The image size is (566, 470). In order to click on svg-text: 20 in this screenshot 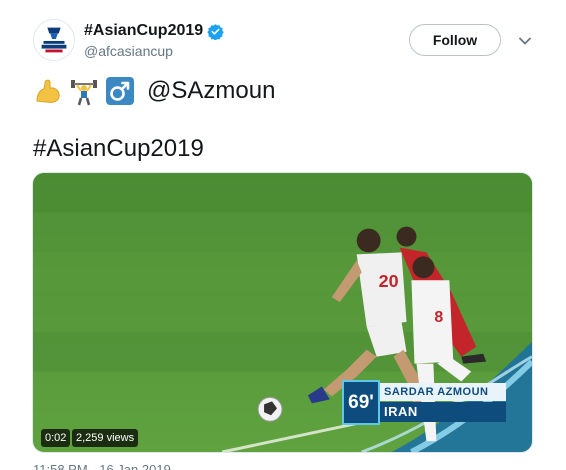, I will do `click(389, 281)`.